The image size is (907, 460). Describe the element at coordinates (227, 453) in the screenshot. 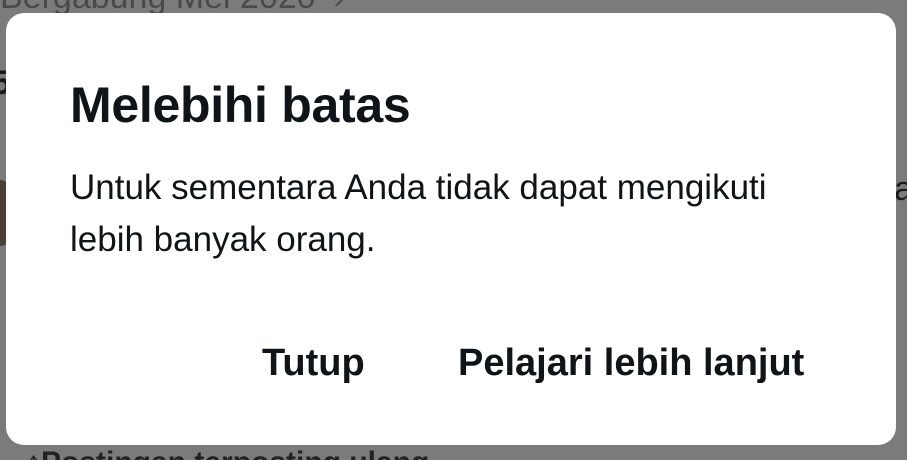

I see `repost-label: ↑Postingan terposting ulang` at that location.